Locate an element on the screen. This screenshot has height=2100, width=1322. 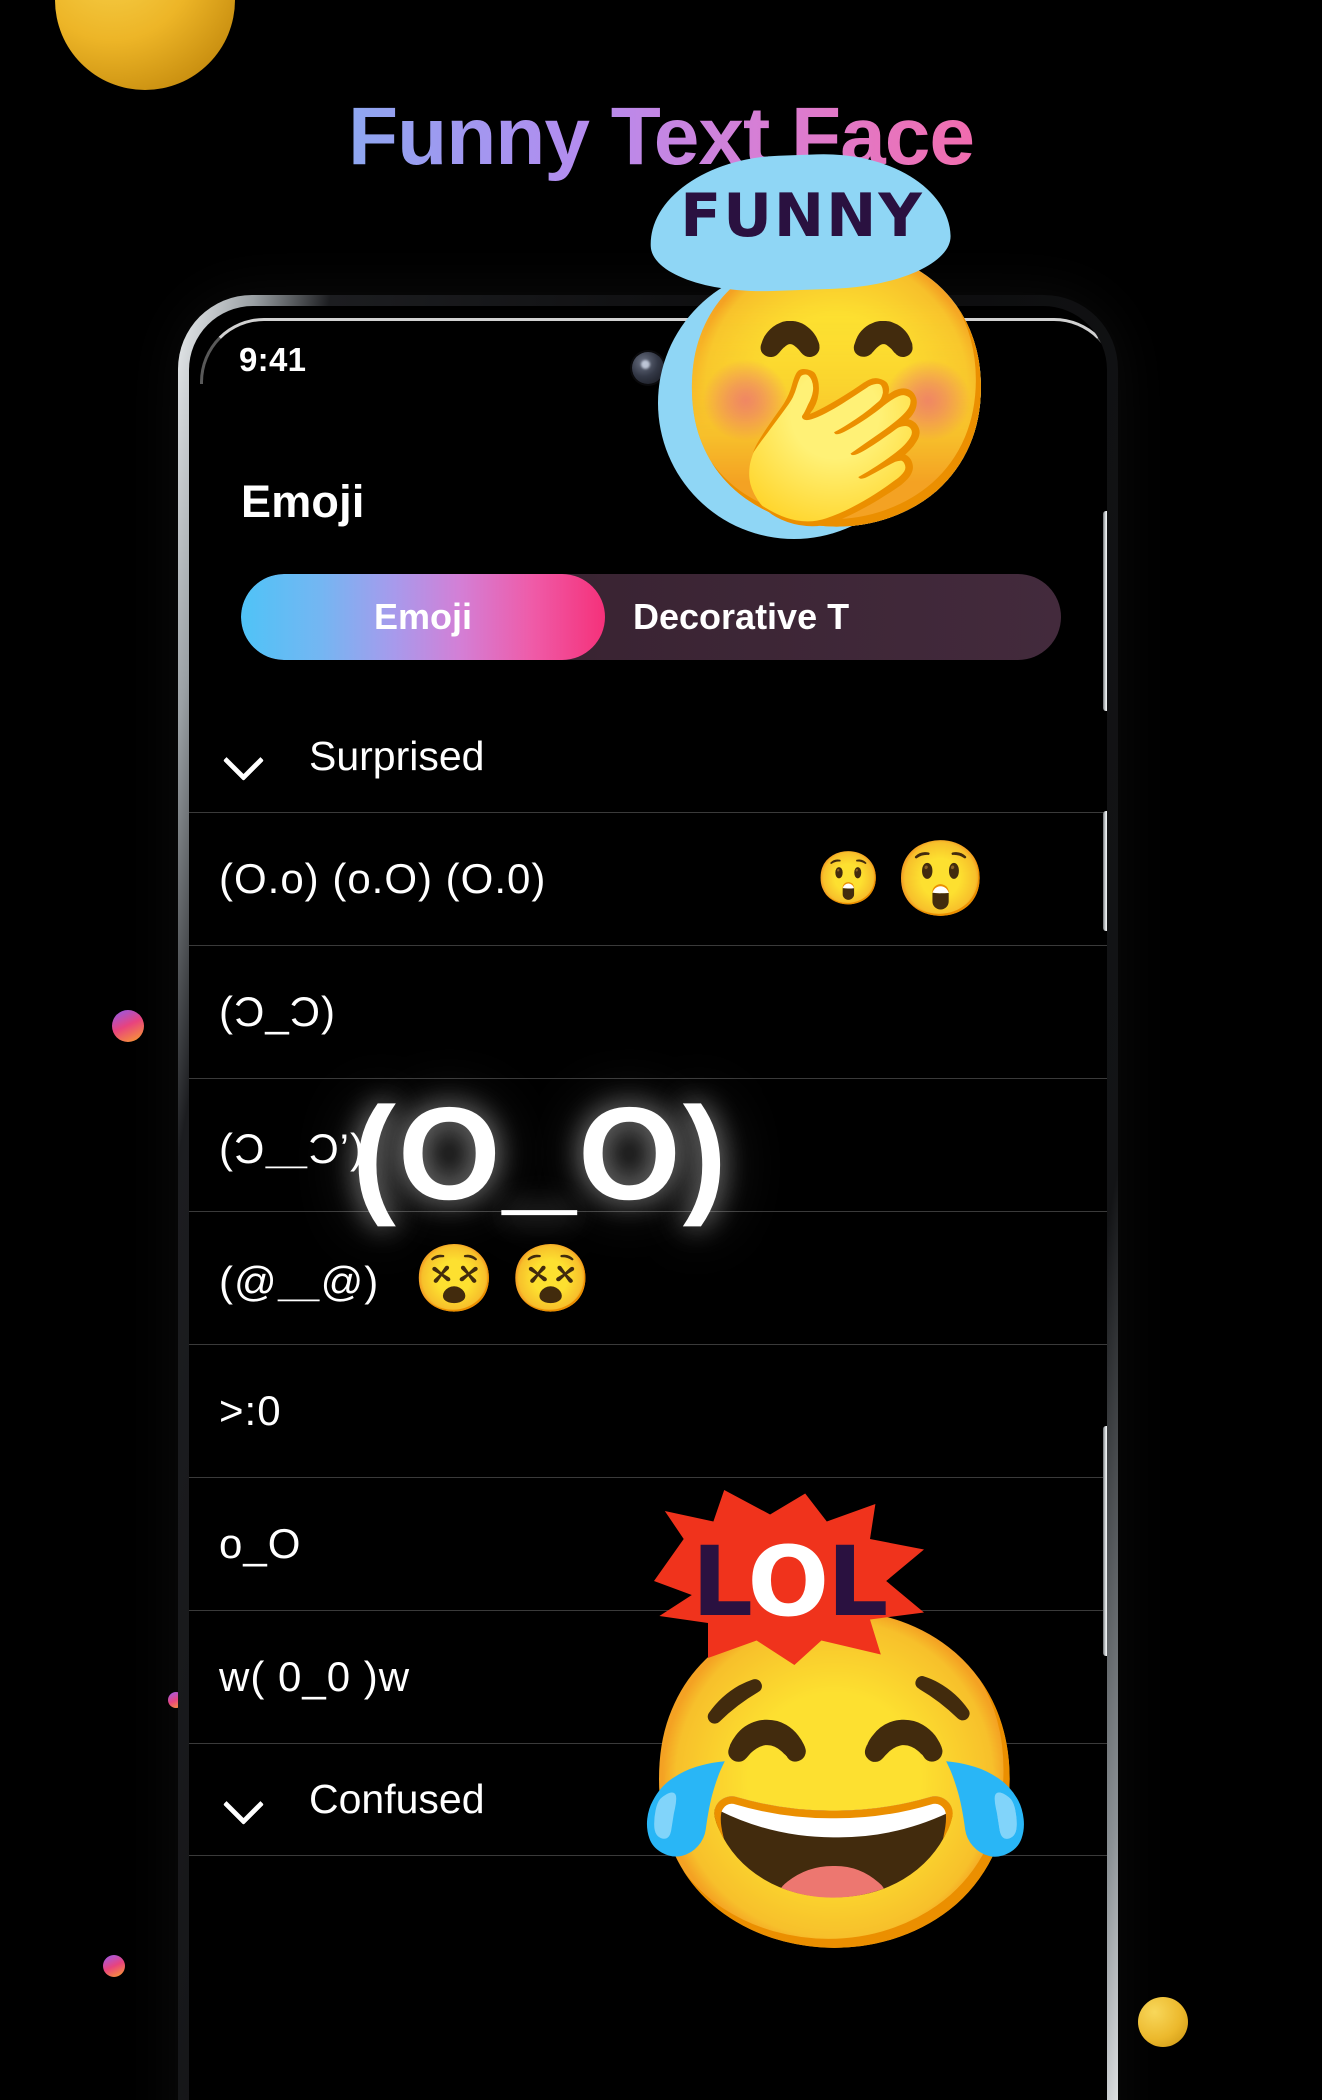
emoticon-text: (O.o) (o.O) (O.0) is located at coordinates (383, 878).